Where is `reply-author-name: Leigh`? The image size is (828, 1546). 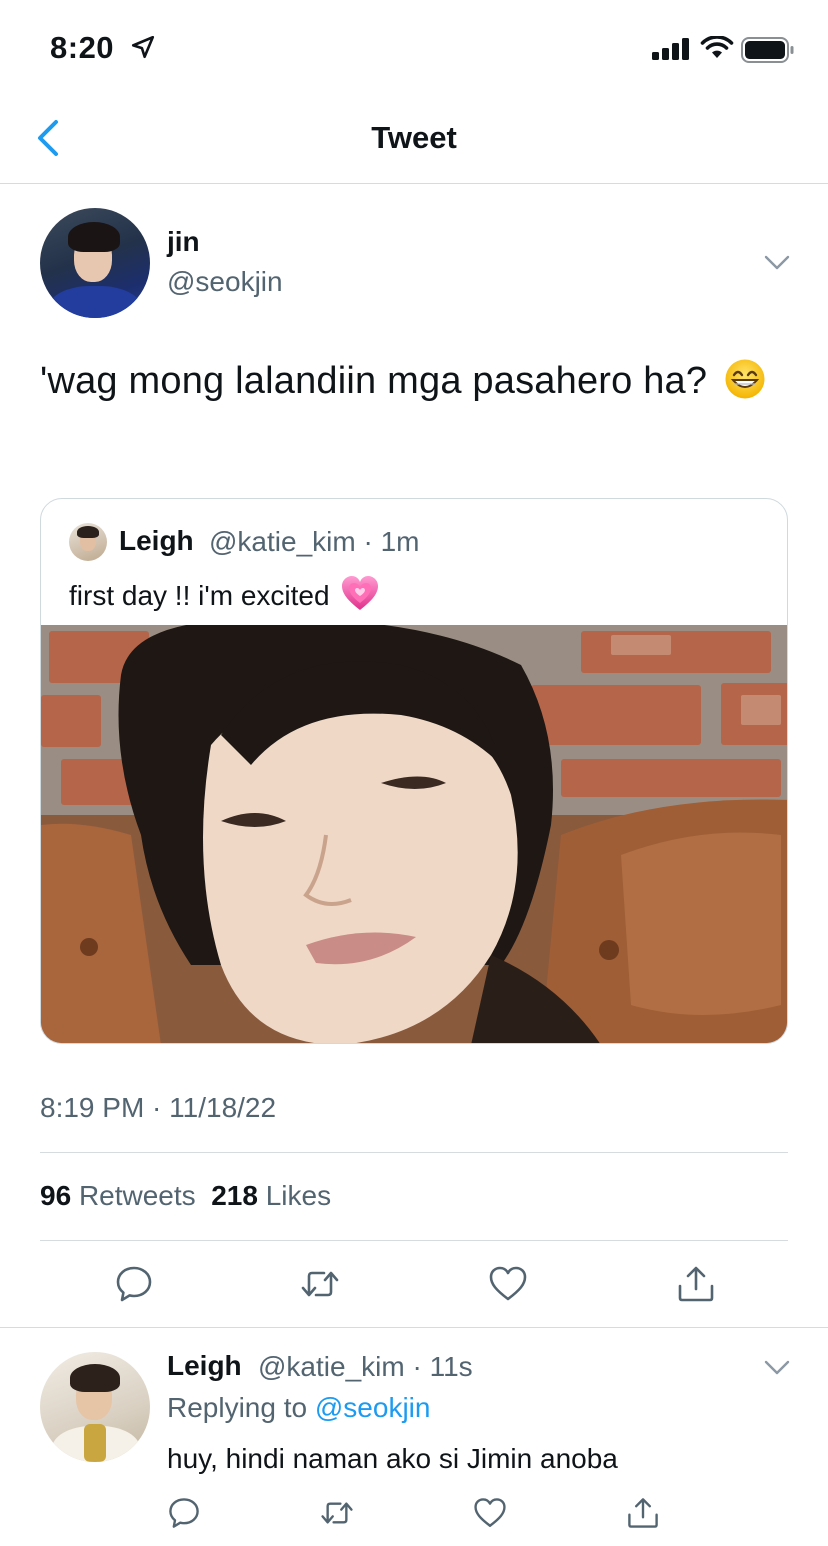 reply-author-name: Leigh is located at coordinates (204, 1366).